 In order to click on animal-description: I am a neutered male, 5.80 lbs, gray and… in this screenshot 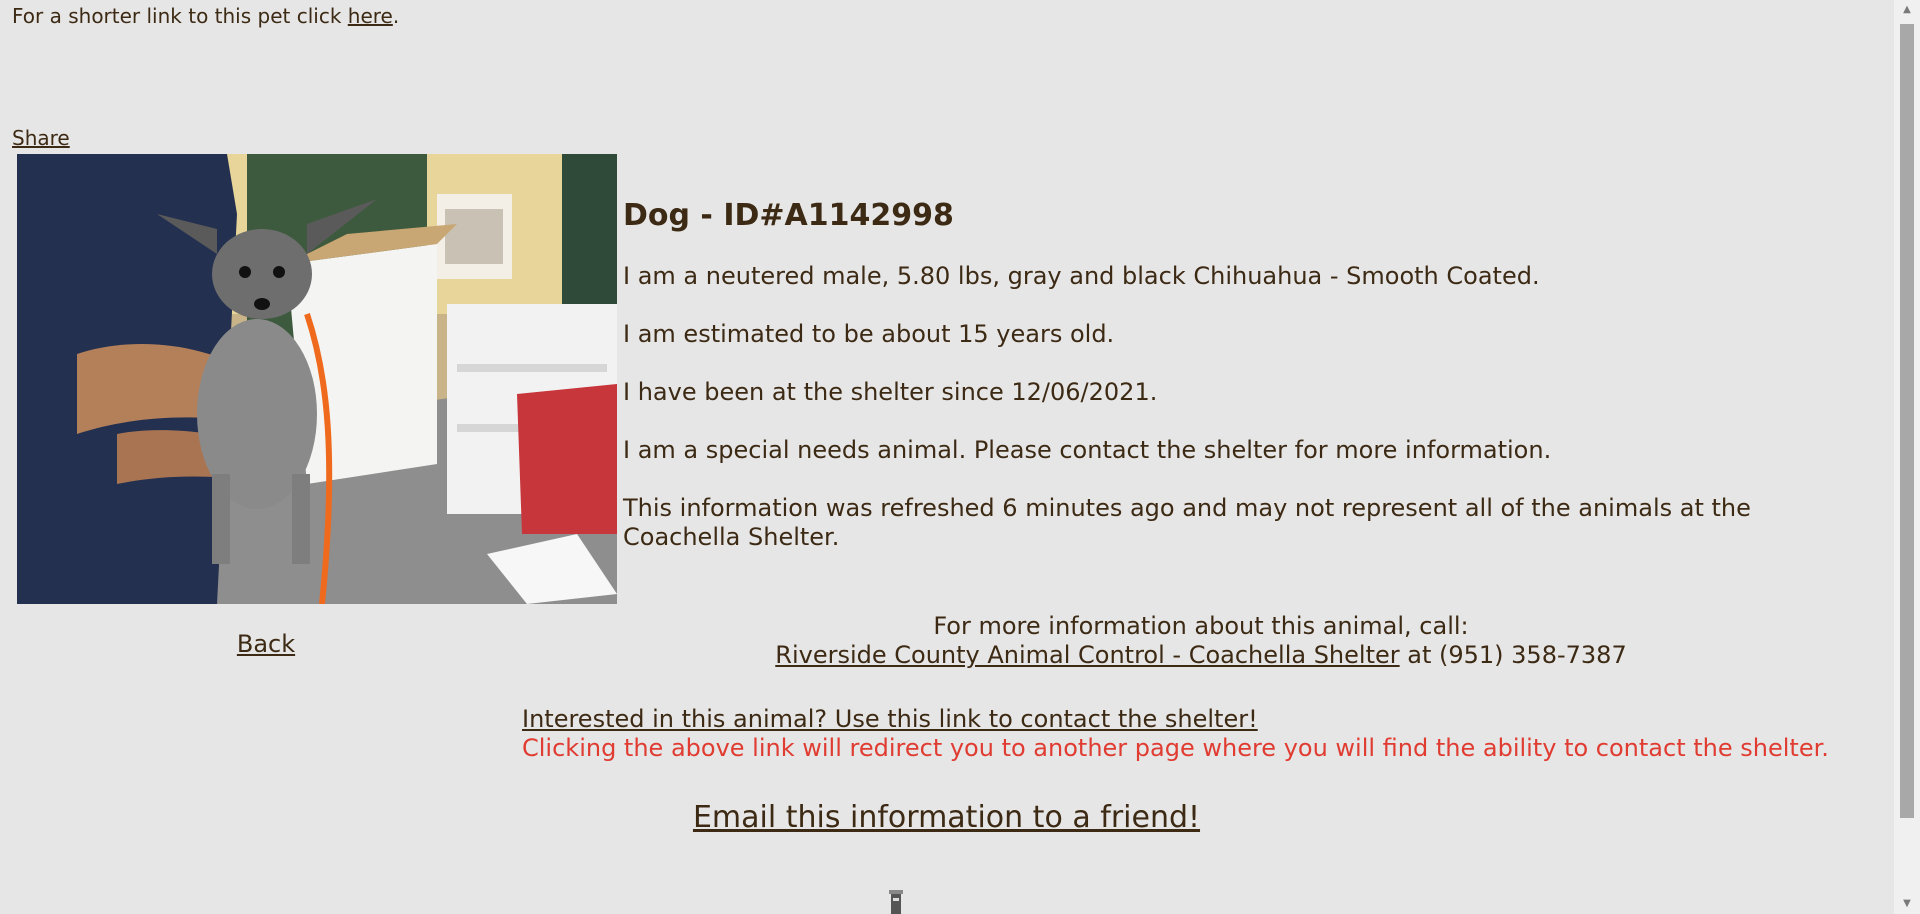, I will do `click(1081, 276)`.